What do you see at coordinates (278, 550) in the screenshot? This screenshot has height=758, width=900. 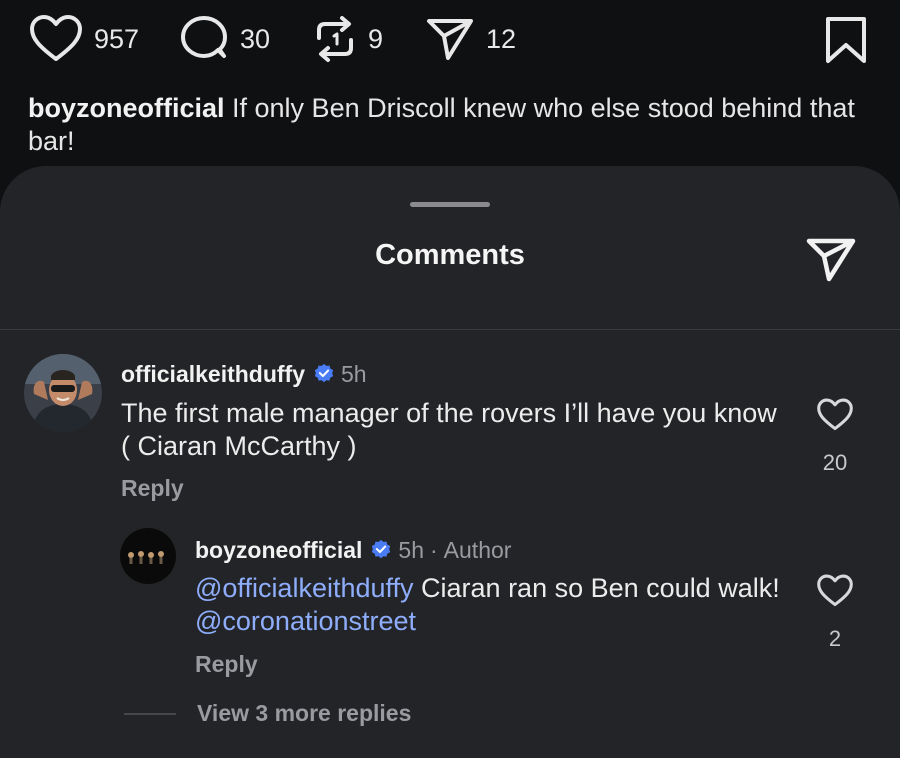 I see `reply-username: boyzoneofficial` at bounding box center [278, 550].